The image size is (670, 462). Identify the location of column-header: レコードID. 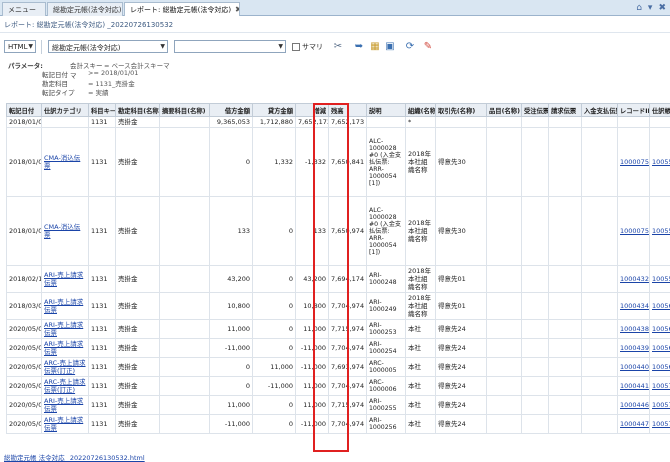
(633, 110).